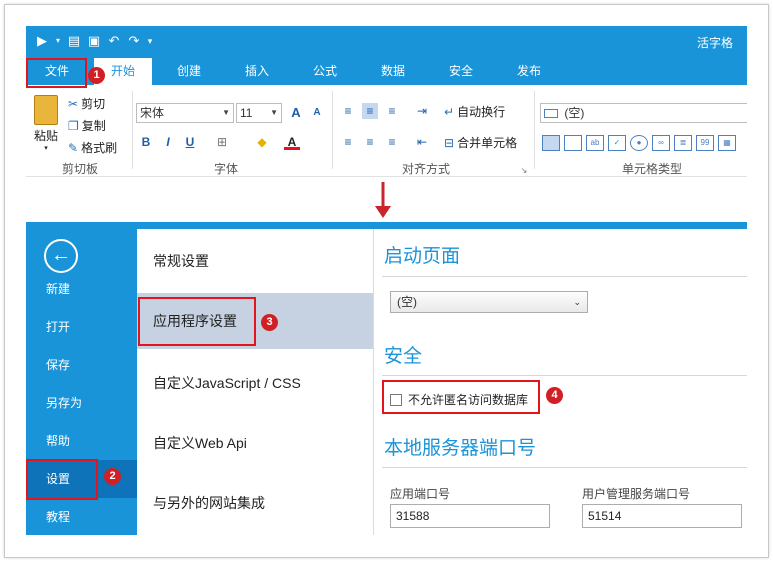  Describe the element at coordinates (189, 71) in the screenshot. I see `tab-create: 创建` at that location.